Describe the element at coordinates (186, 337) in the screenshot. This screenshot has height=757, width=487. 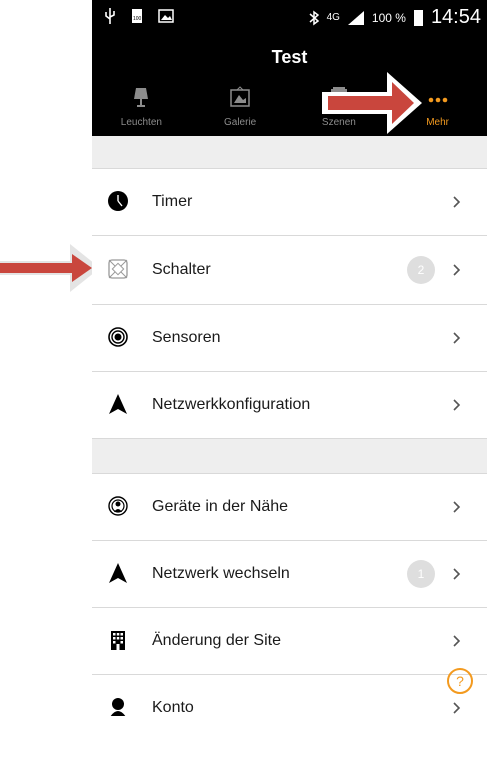
I see `menu-item-label: Sensoren` at that location.